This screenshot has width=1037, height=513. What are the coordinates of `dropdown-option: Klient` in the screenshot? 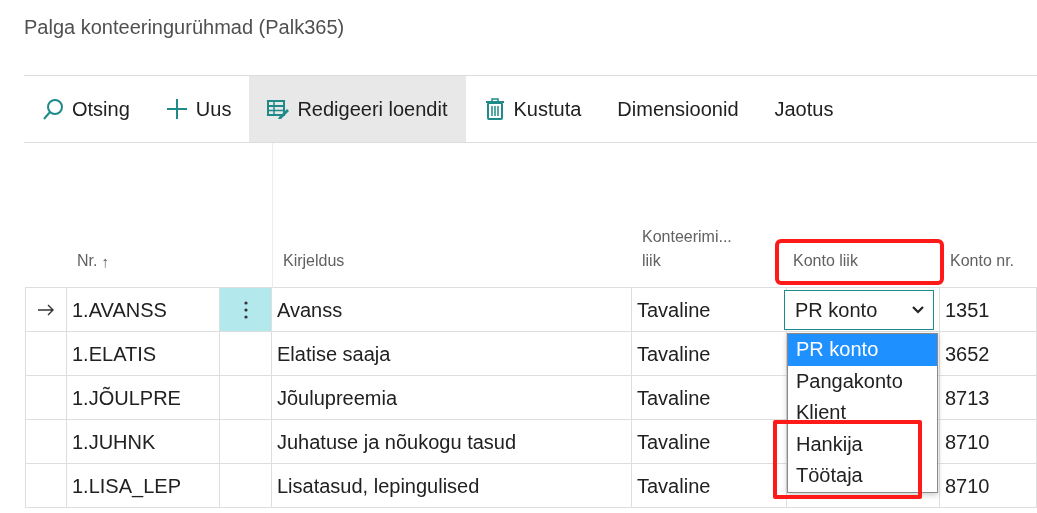 It's located at (862, 413).